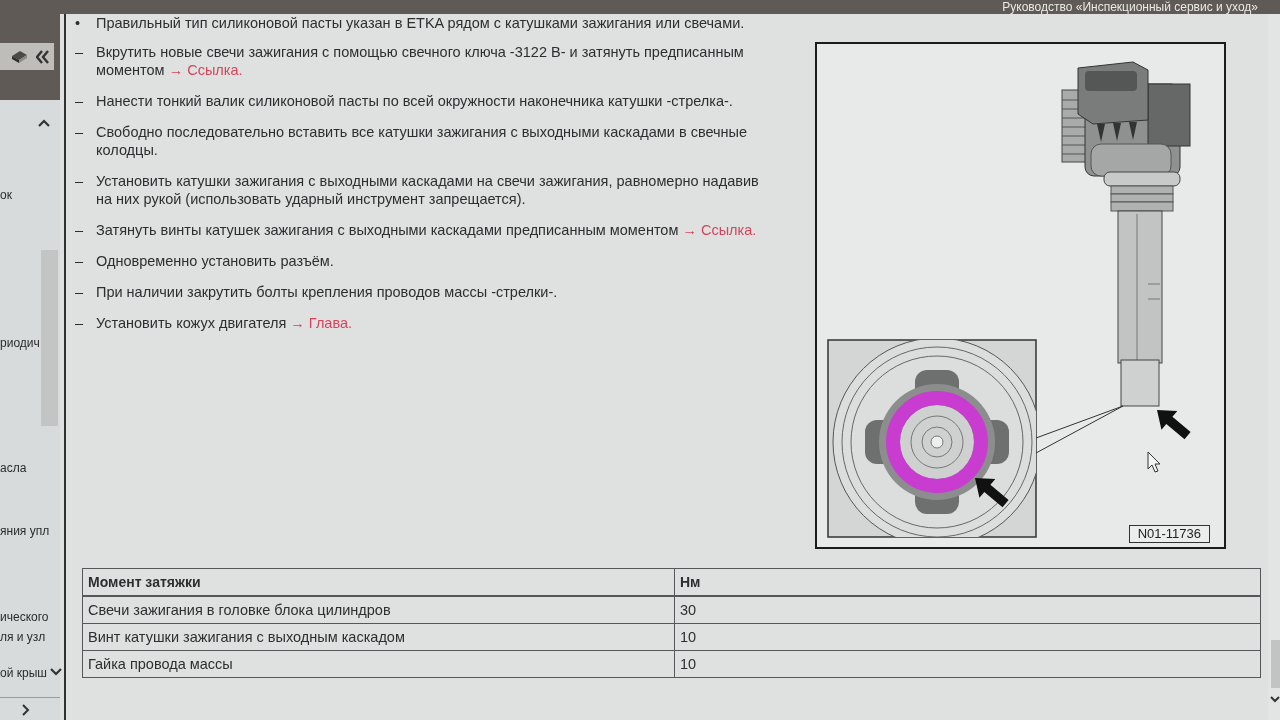 Image resolution: width=1280 pixels, height=720 pixels. What do you see at coordinates (378, 582) in the screenshot?
I see `column-header: Момент затяжки` at bounding box center [378, 582].